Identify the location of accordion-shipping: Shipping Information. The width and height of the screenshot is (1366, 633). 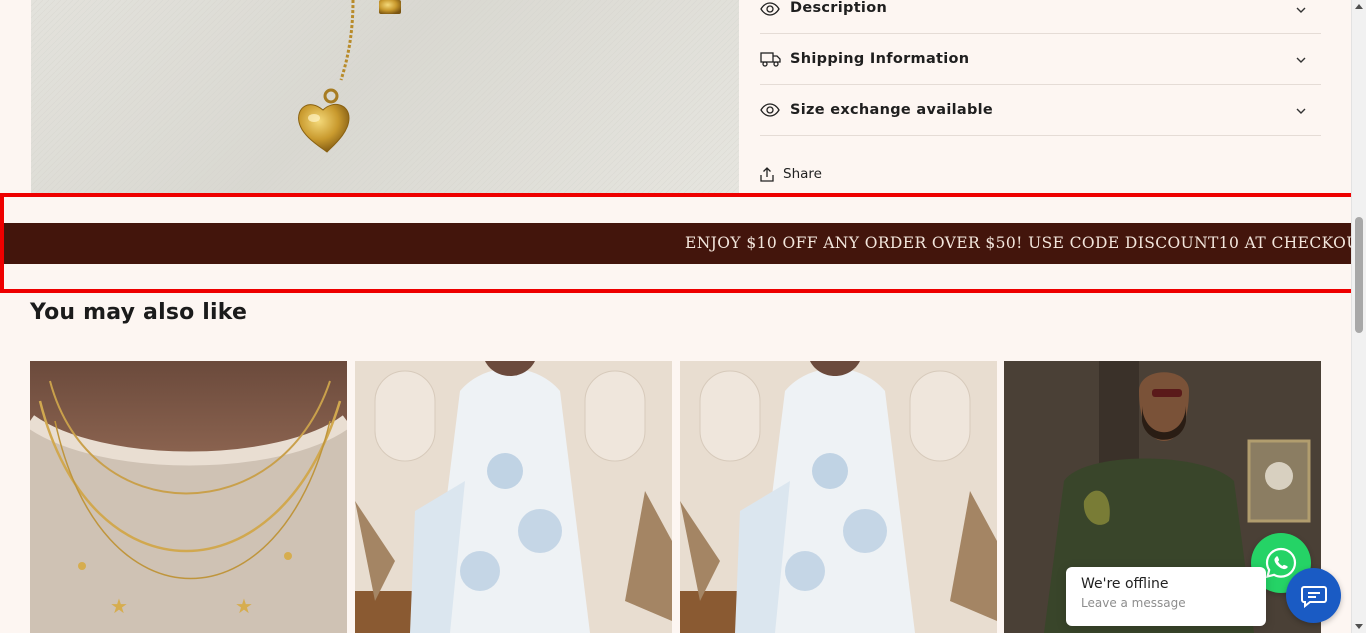
(1040, 59).